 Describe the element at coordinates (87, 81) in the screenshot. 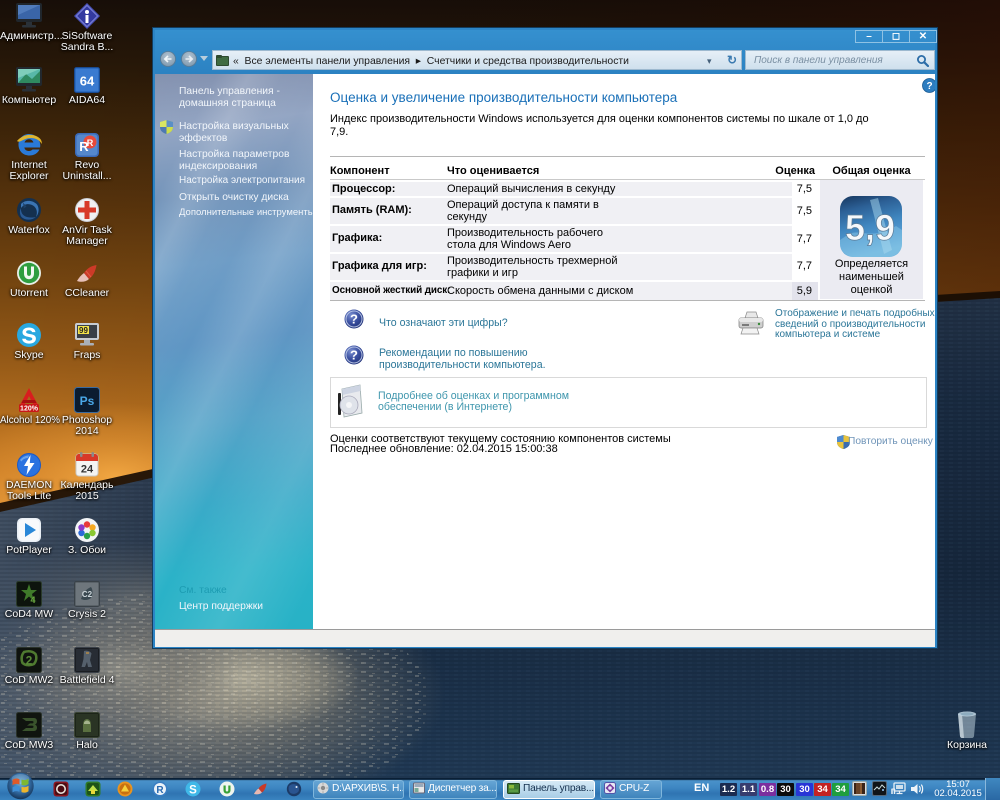

I see `svg-text: 64` at that location.